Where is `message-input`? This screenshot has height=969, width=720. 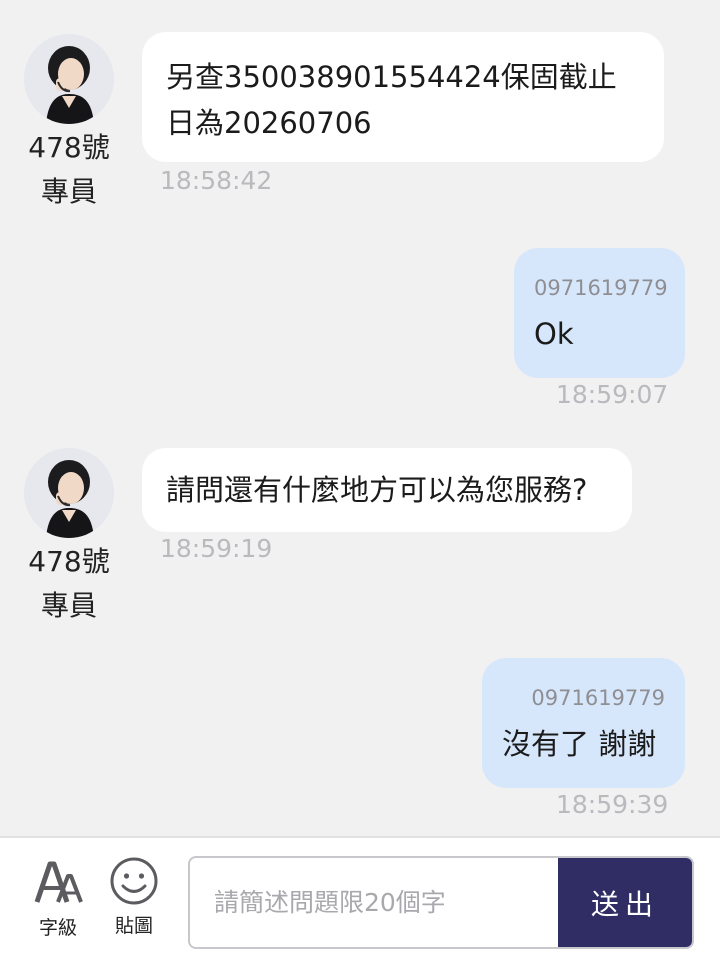
message-input is located at coordinates (375, 902).